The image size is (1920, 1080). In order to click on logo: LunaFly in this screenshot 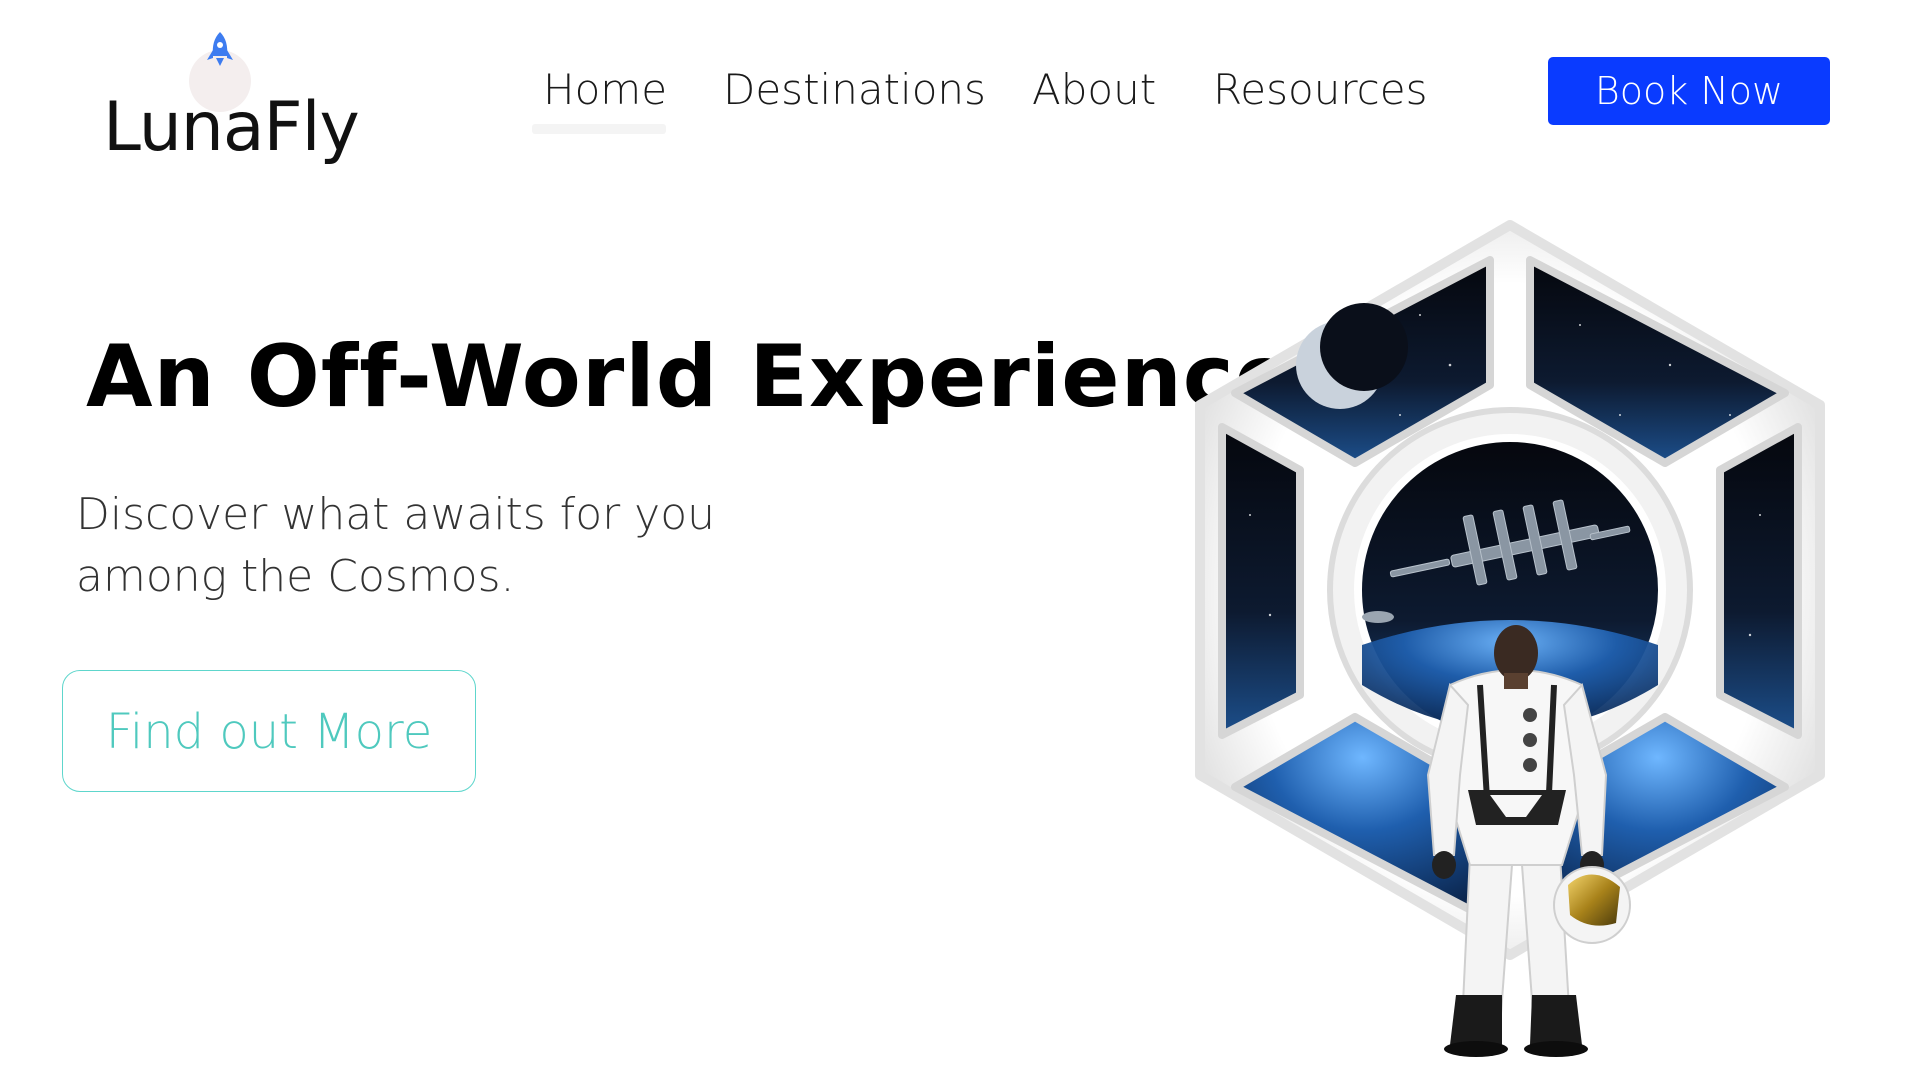, I will do `click(231, 104)`.